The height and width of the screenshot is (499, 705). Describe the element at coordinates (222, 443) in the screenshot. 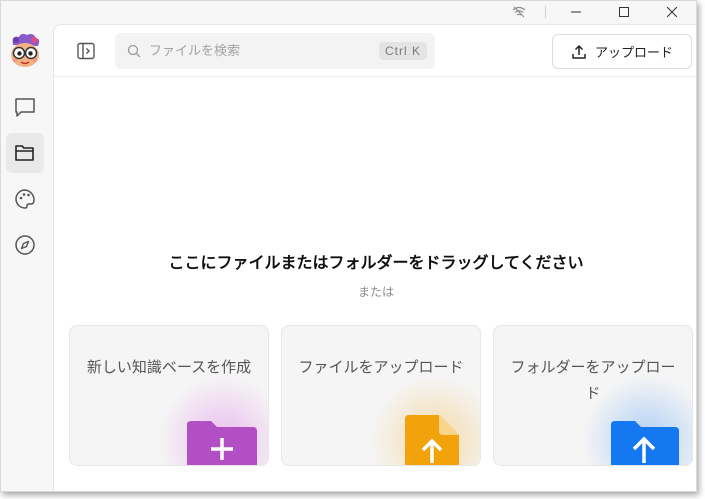

I see `folder-plus-icon` at that location.